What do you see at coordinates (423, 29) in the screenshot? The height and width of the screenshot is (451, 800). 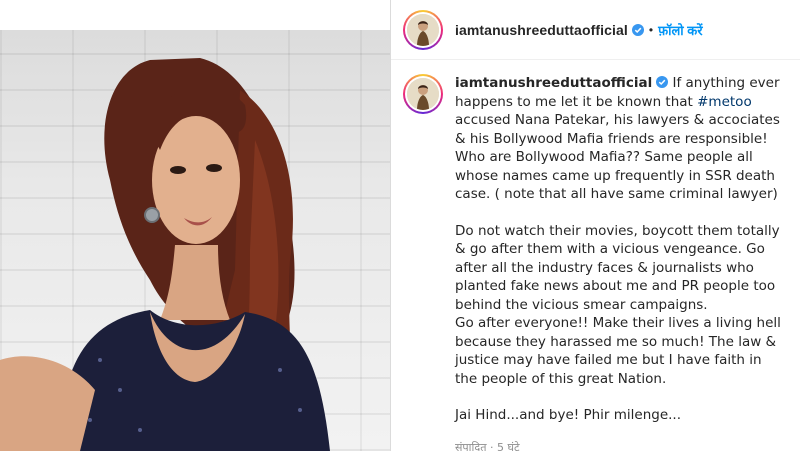 I see `avatar` at bounding box center [423, 29].